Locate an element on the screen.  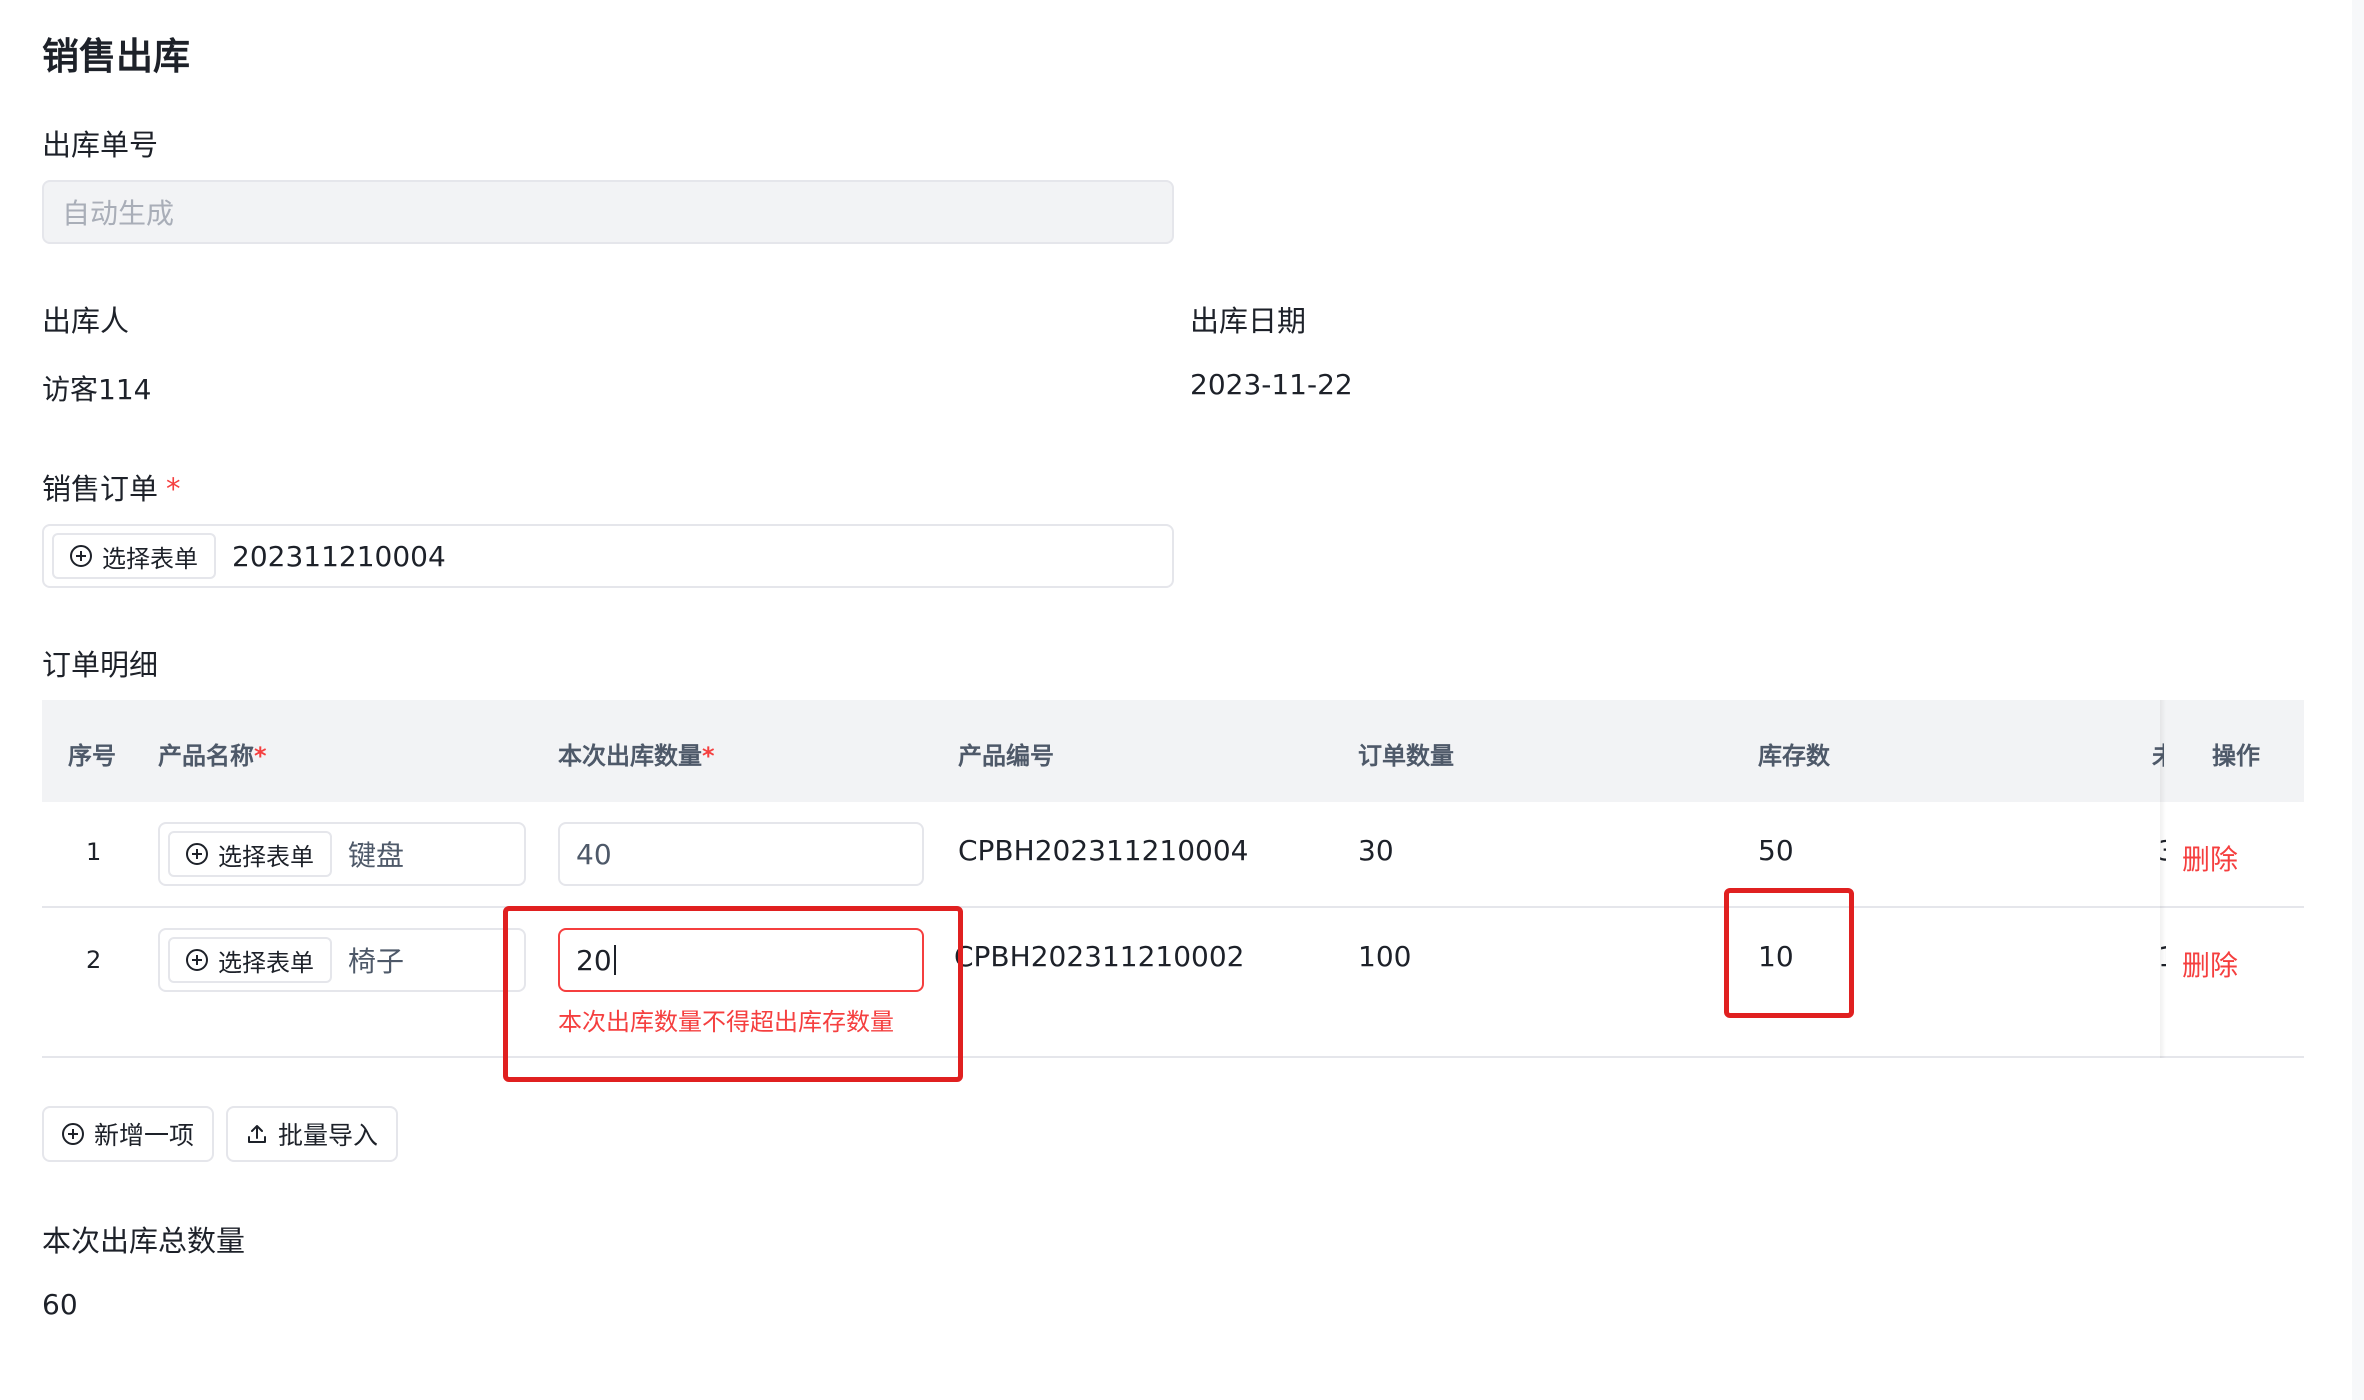
row-1-product-code: CPBH202311210004 is located at coordinates (1103, 850).